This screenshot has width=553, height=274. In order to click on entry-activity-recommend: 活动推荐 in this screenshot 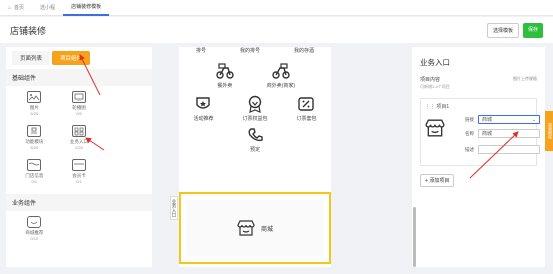, I will do `click(203, 108)`.